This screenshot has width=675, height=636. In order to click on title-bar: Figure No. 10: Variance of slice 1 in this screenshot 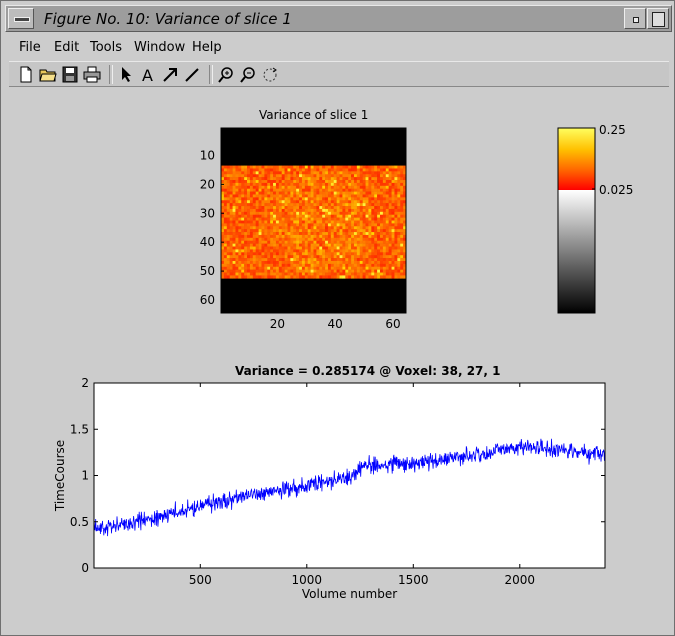, I will do `click(338, 18)`.